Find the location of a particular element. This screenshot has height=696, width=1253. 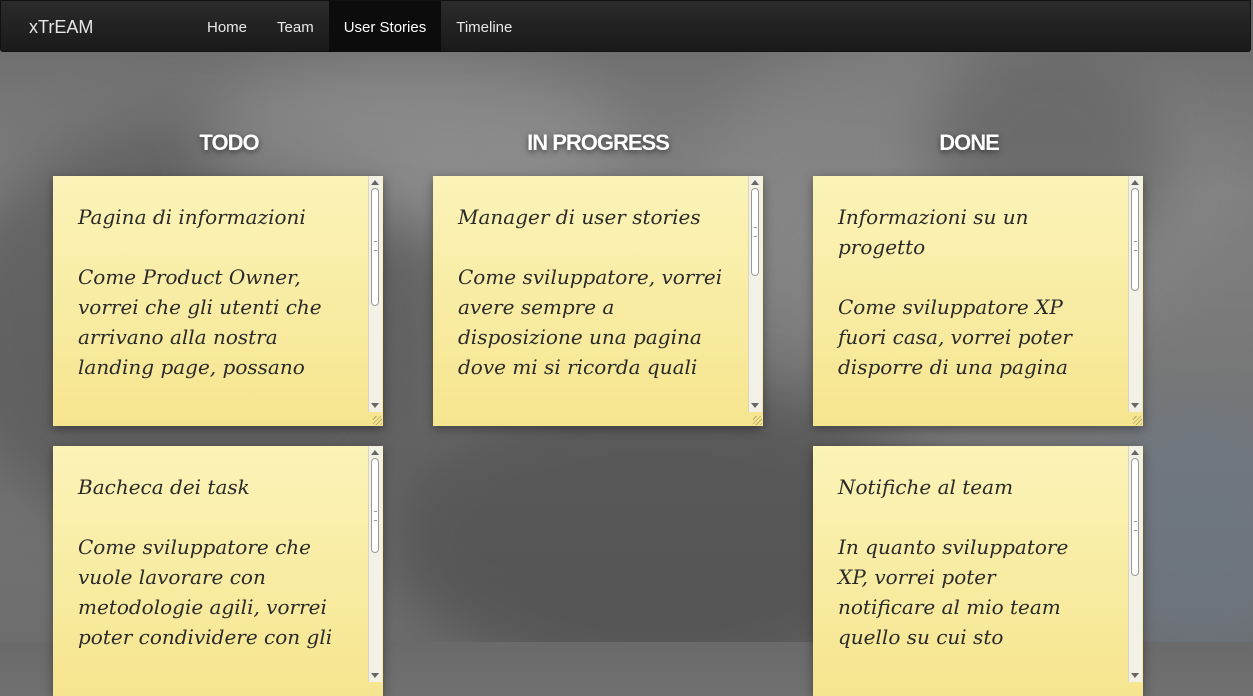

main-nav: Home Team User Stories Timeline is located at coordinates (359, 26).